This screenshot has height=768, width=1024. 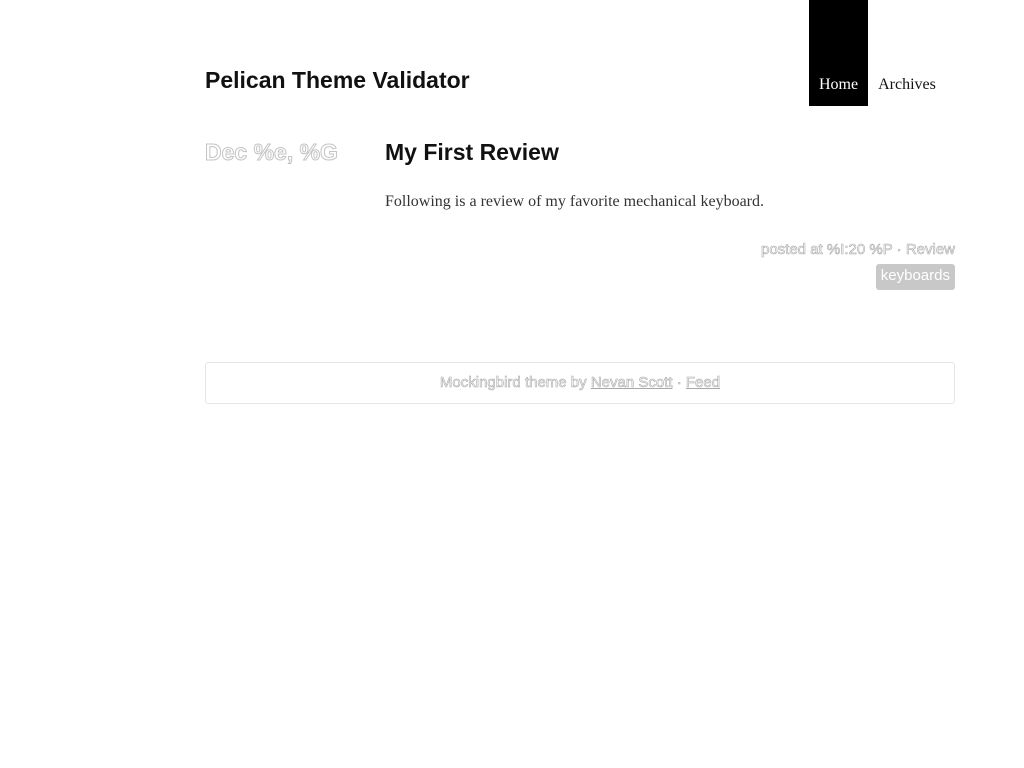 I want to click on site-title: Pelican Theme Validator, so click(x=337, y=80).